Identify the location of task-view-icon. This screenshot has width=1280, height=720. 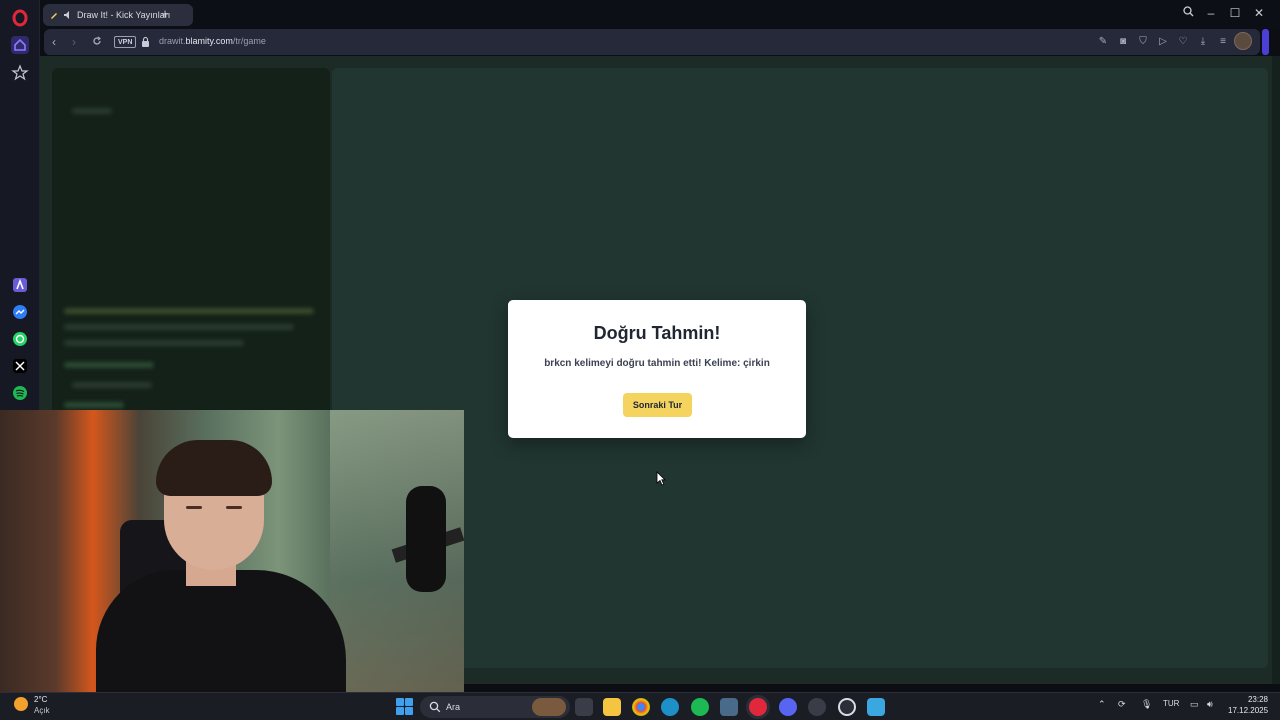
(584, 707).